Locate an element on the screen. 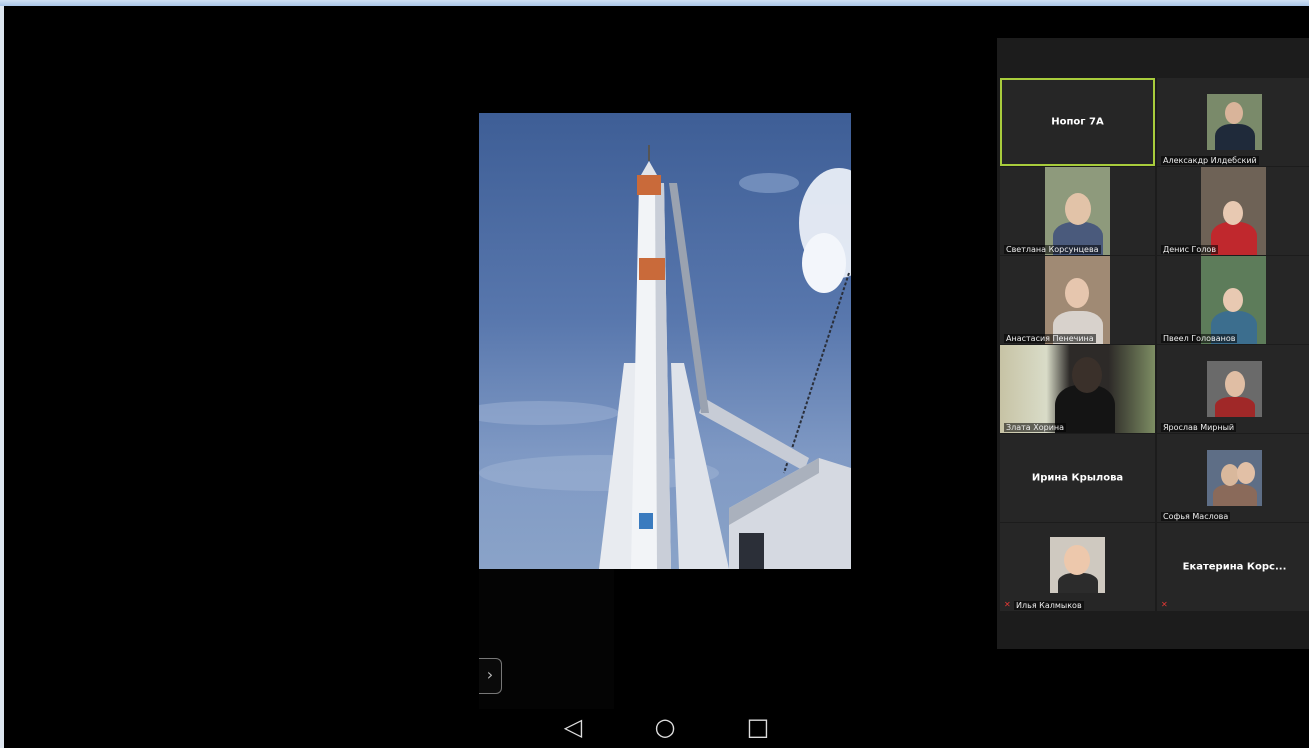  window-border is located at coordinates (2, 377).